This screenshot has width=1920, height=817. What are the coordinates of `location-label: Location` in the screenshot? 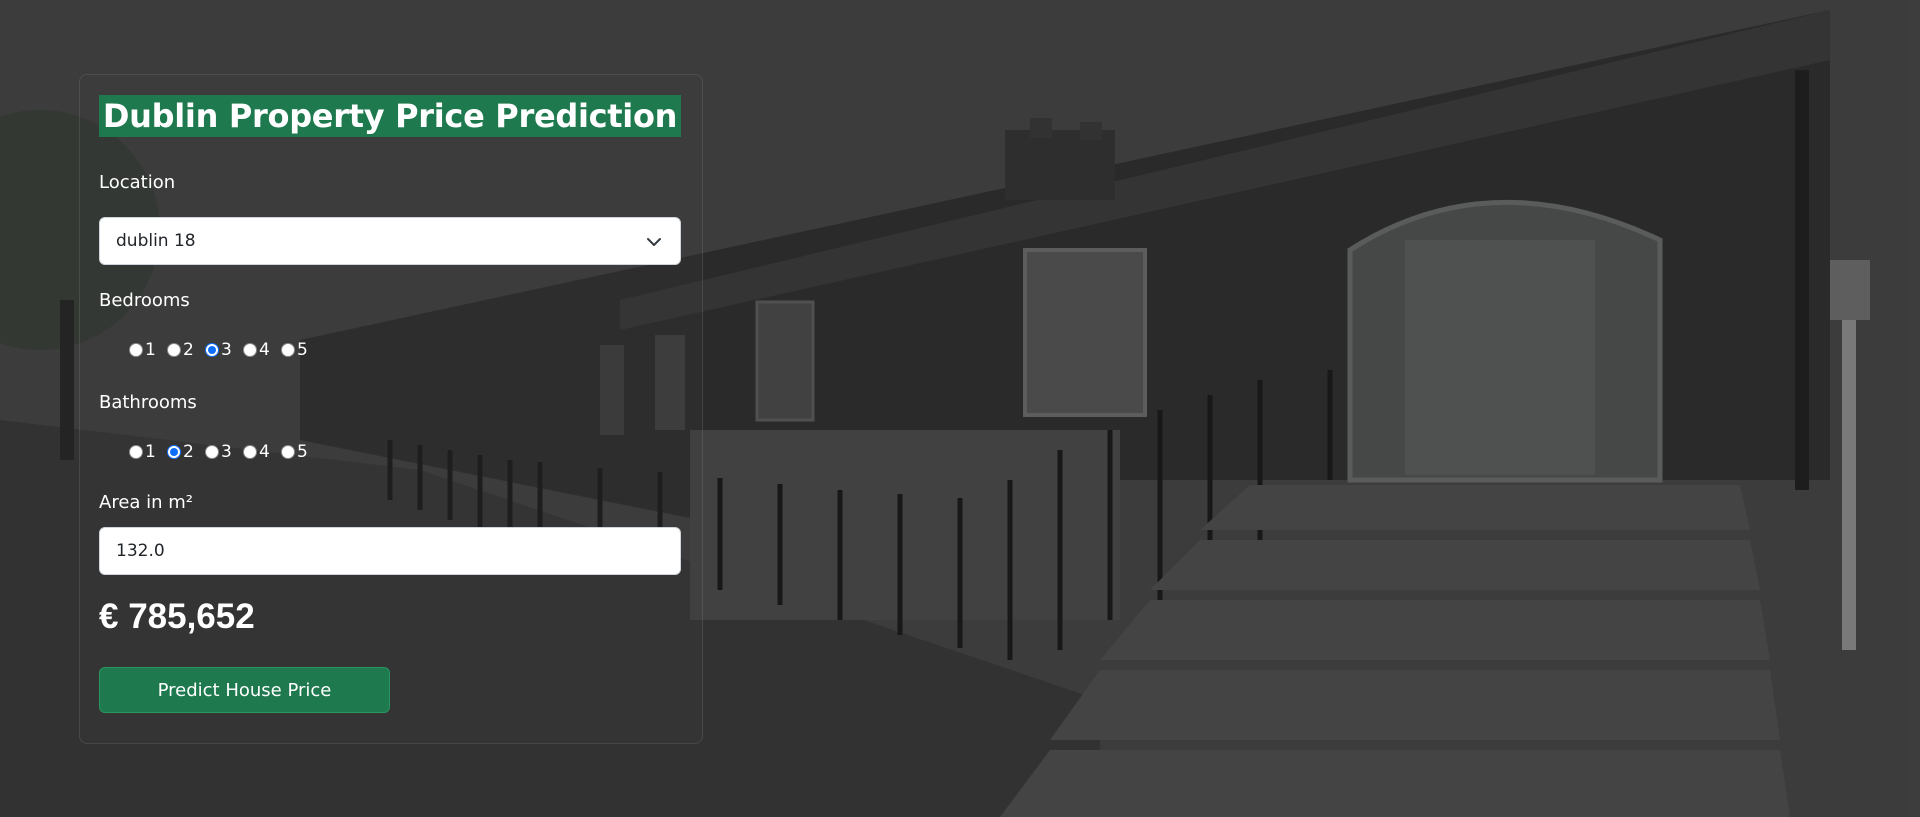 It's located at (137, 182).